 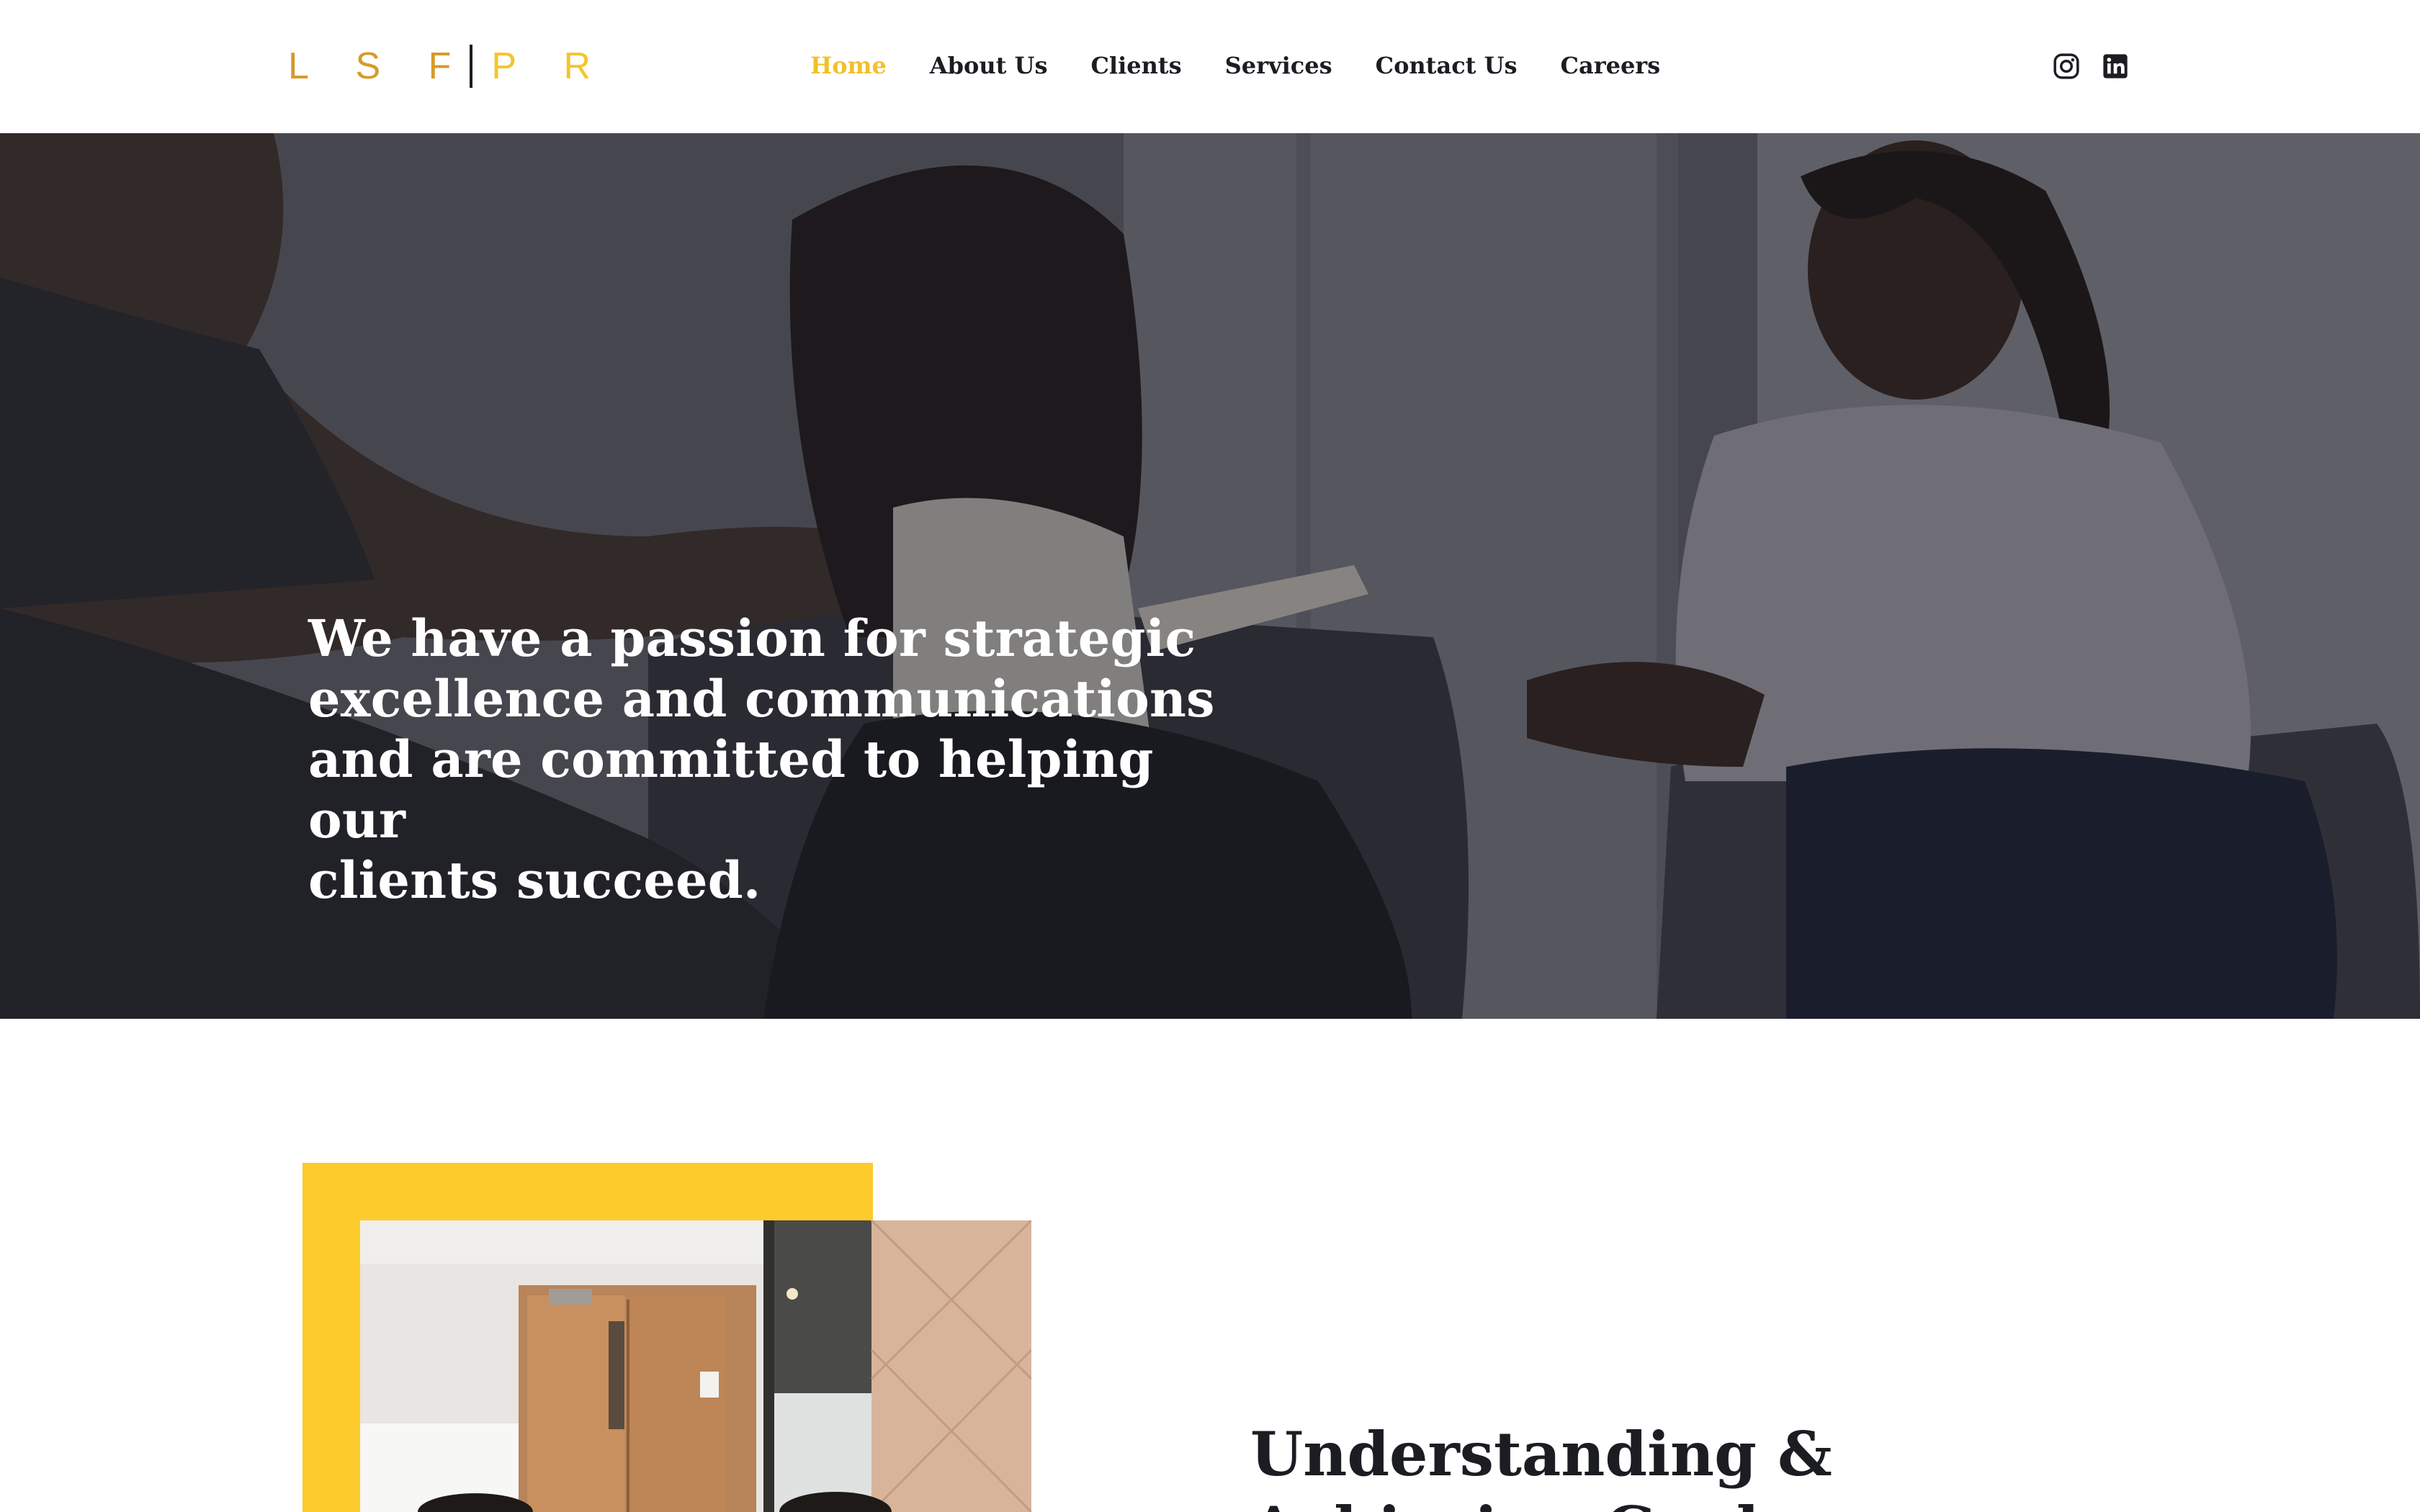 I want to click on site-logo: L S F P R, so click(x=449, y=66).